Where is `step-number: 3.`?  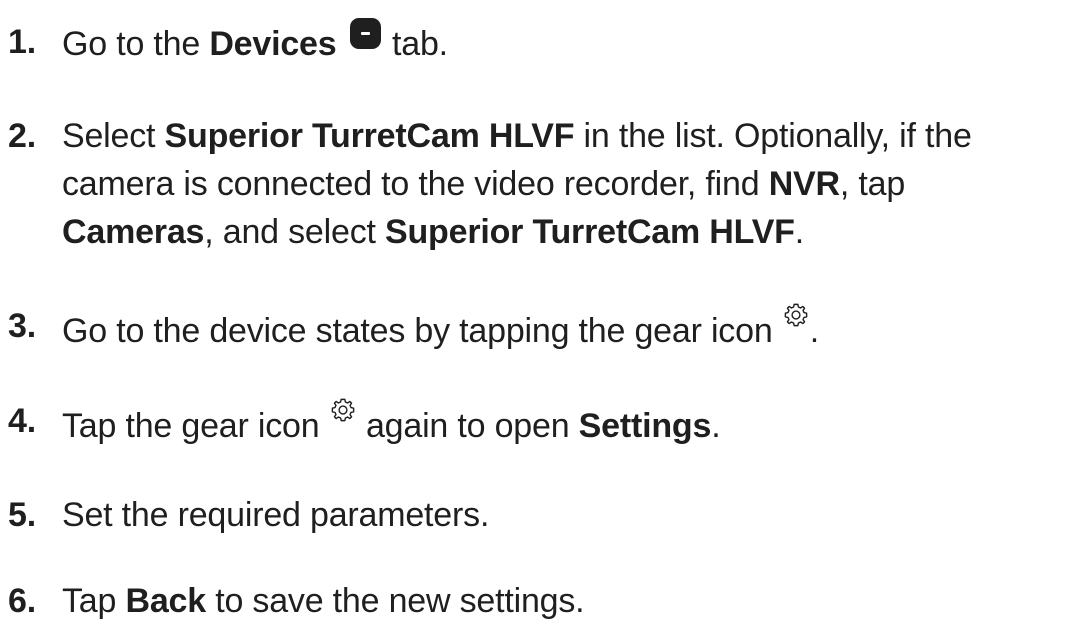
step-number: 3. is located at coordinates (22, 326).